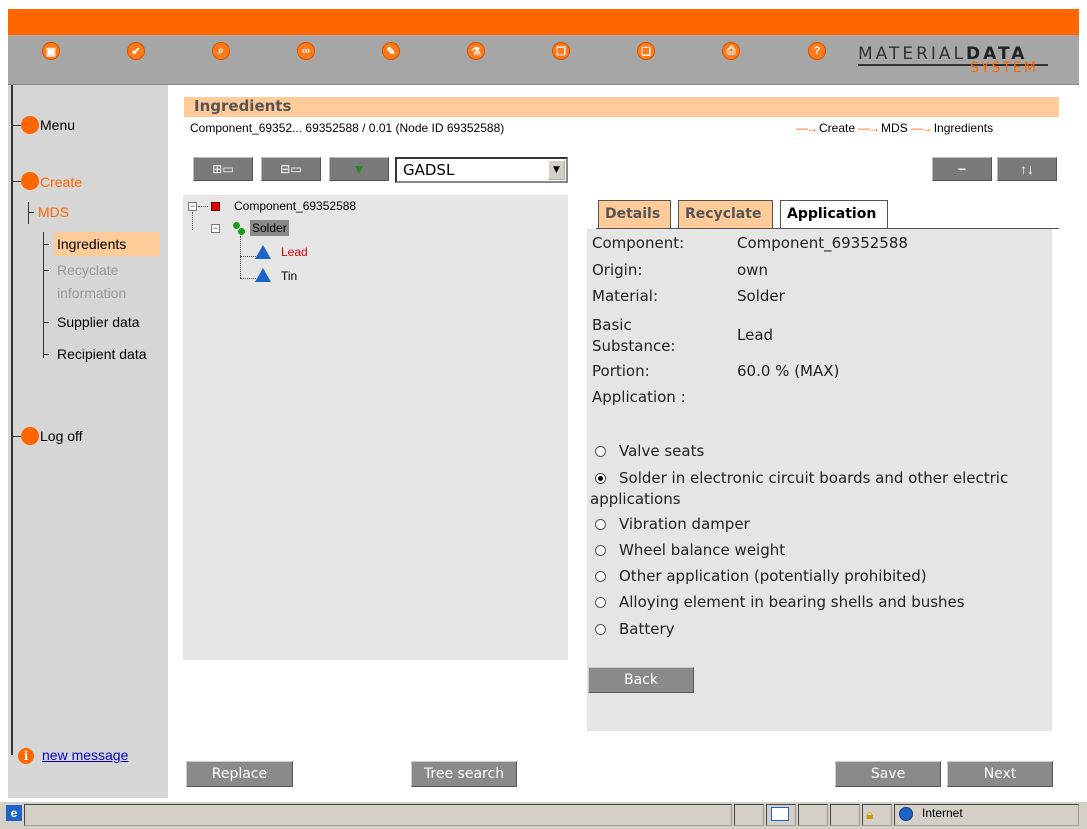  What do you see at coordinates (788, 371) in the screenshot?
I see `portion-value: 60.0 % (MAX)` at bounding box center [788, 371].